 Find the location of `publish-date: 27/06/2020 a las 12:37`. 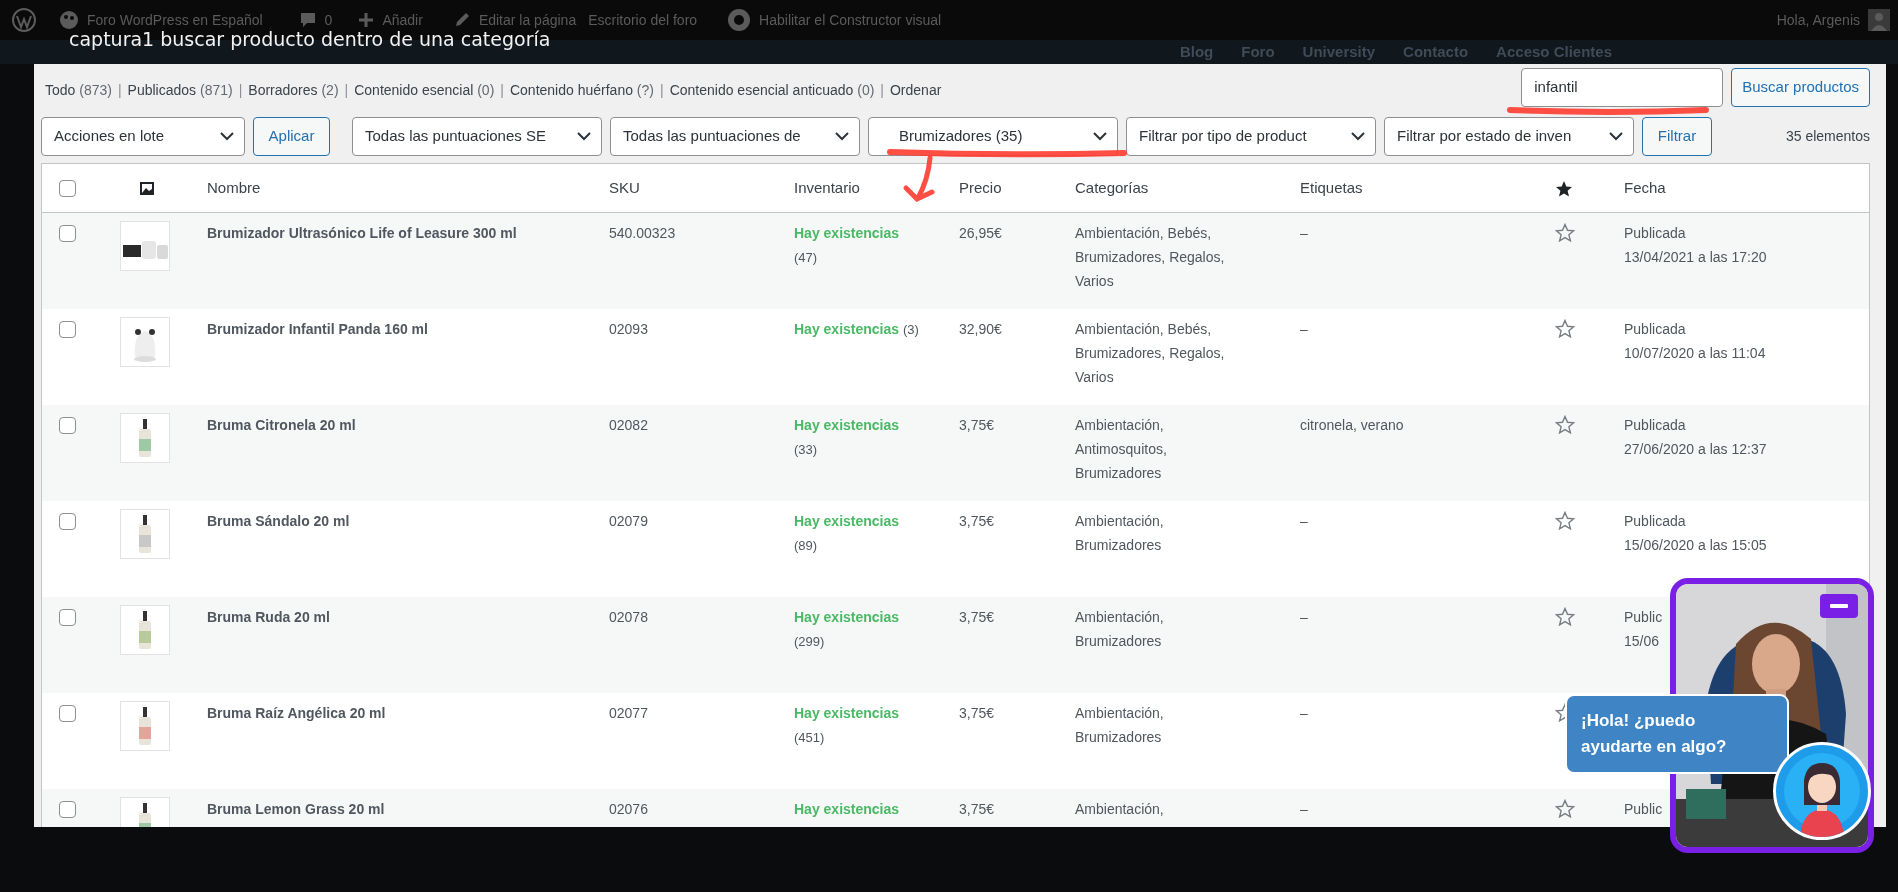

publish-date: 27/06/2020 a las 12:37 is located at coordinates (1695, 449).